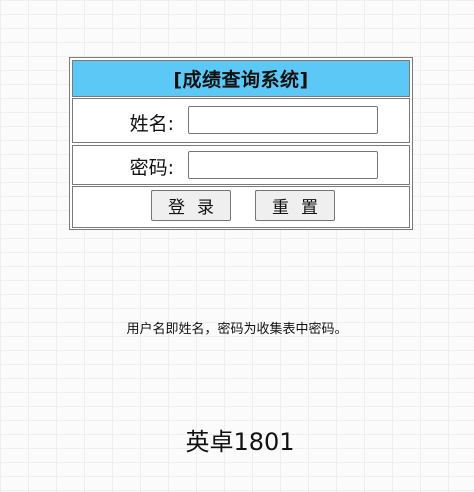  I want to click on name-row: 姓名:, so click(241, 120).